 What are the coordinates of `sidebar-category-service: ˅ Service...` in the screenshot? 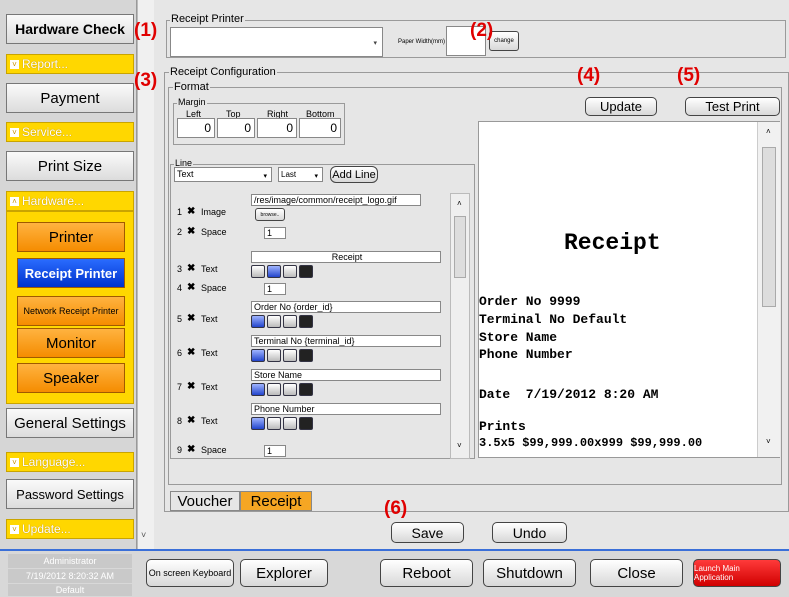 It's located at (70, 132).